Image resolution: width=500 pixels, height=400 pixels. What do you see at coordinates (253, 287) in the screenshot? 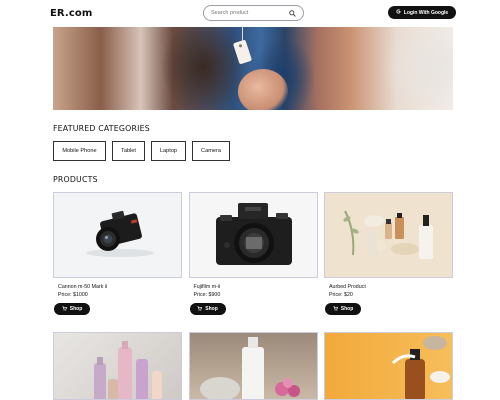
I see `product-name: Fujifilm m-ii` at bounding box center [253, 287].